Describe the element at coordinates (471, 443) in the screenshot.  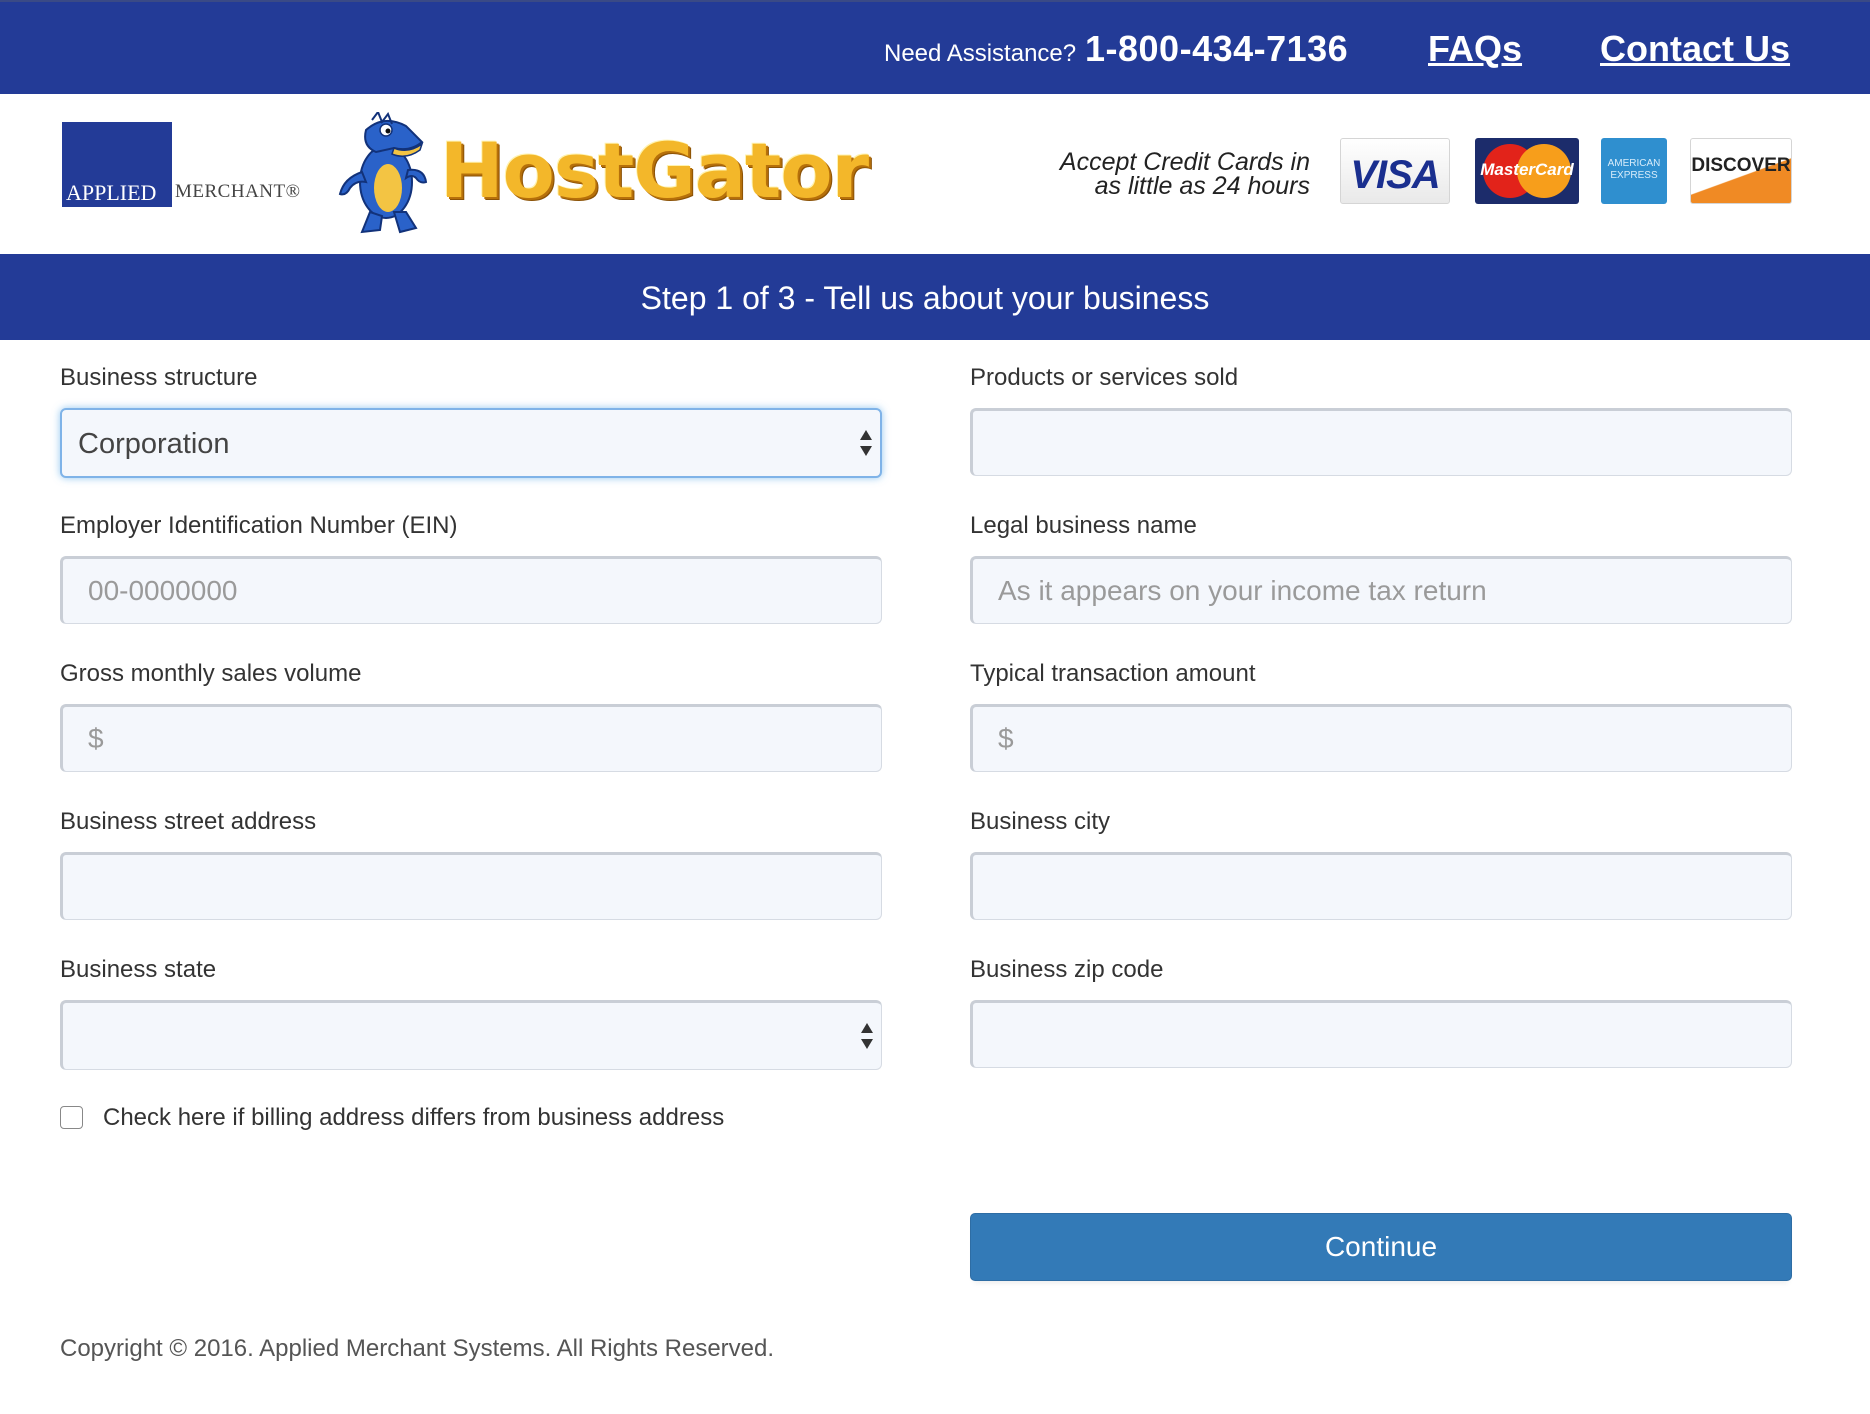
I see `business-structure-select: Corporation` at that location.